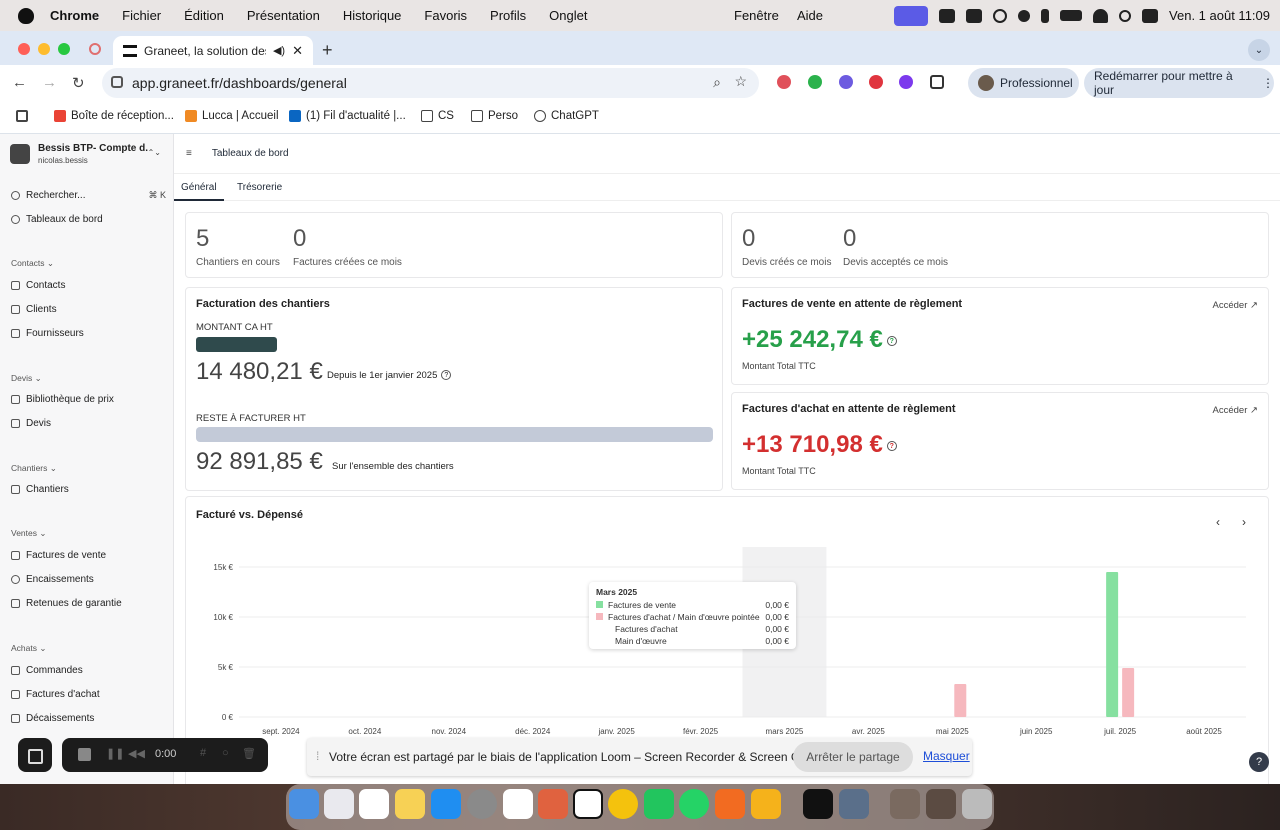  I want to click on minimize-window-button, so click(44, 49).